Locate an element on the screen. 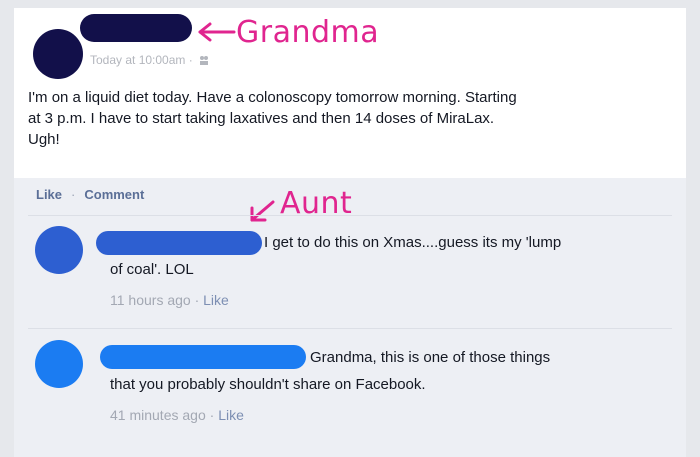 The height and width of the screenshot is (457, 700). like-link: Like is located at coordinates (49, 194).